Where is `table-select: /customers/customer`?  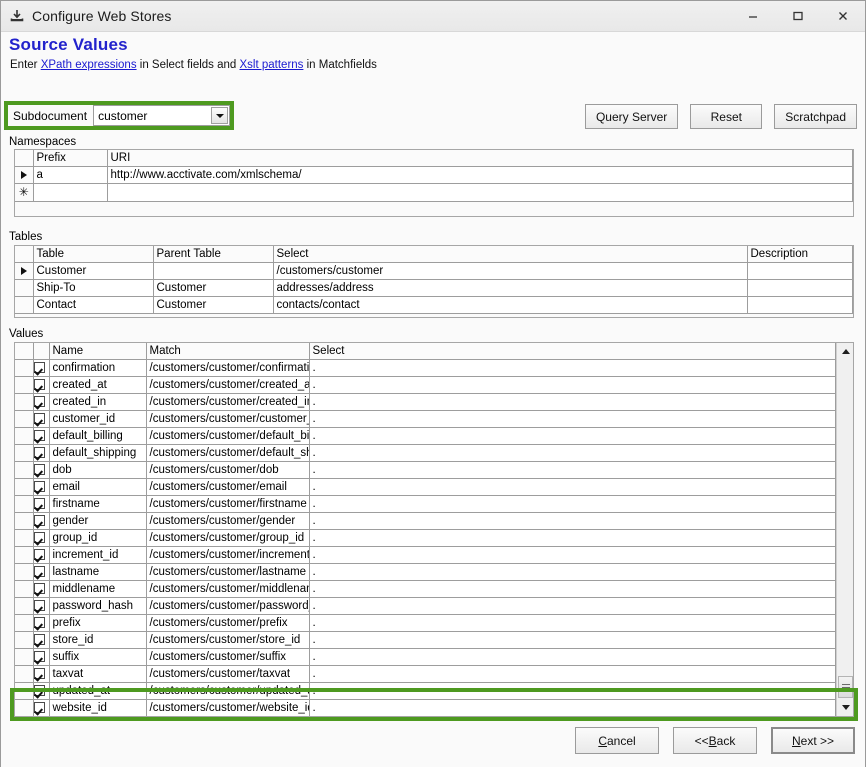 table-select: /customers/customer is located at coordinates (510, 271).